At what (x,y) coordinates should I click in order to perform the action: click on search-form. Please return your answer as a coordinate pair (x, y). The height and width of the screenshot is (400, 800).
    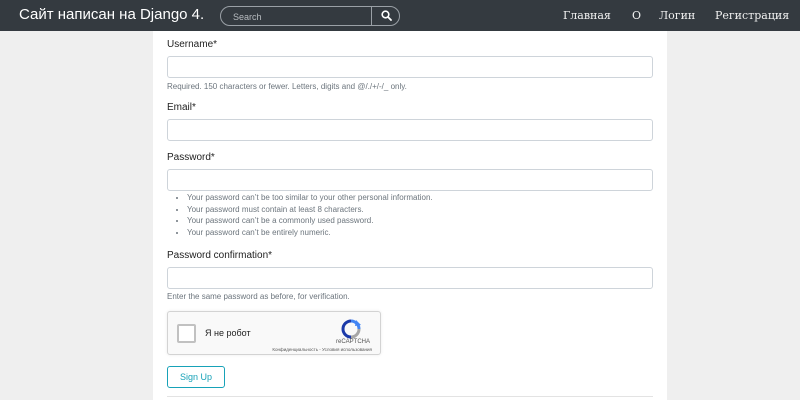
    Looking at the image, I should click on (310, 16).